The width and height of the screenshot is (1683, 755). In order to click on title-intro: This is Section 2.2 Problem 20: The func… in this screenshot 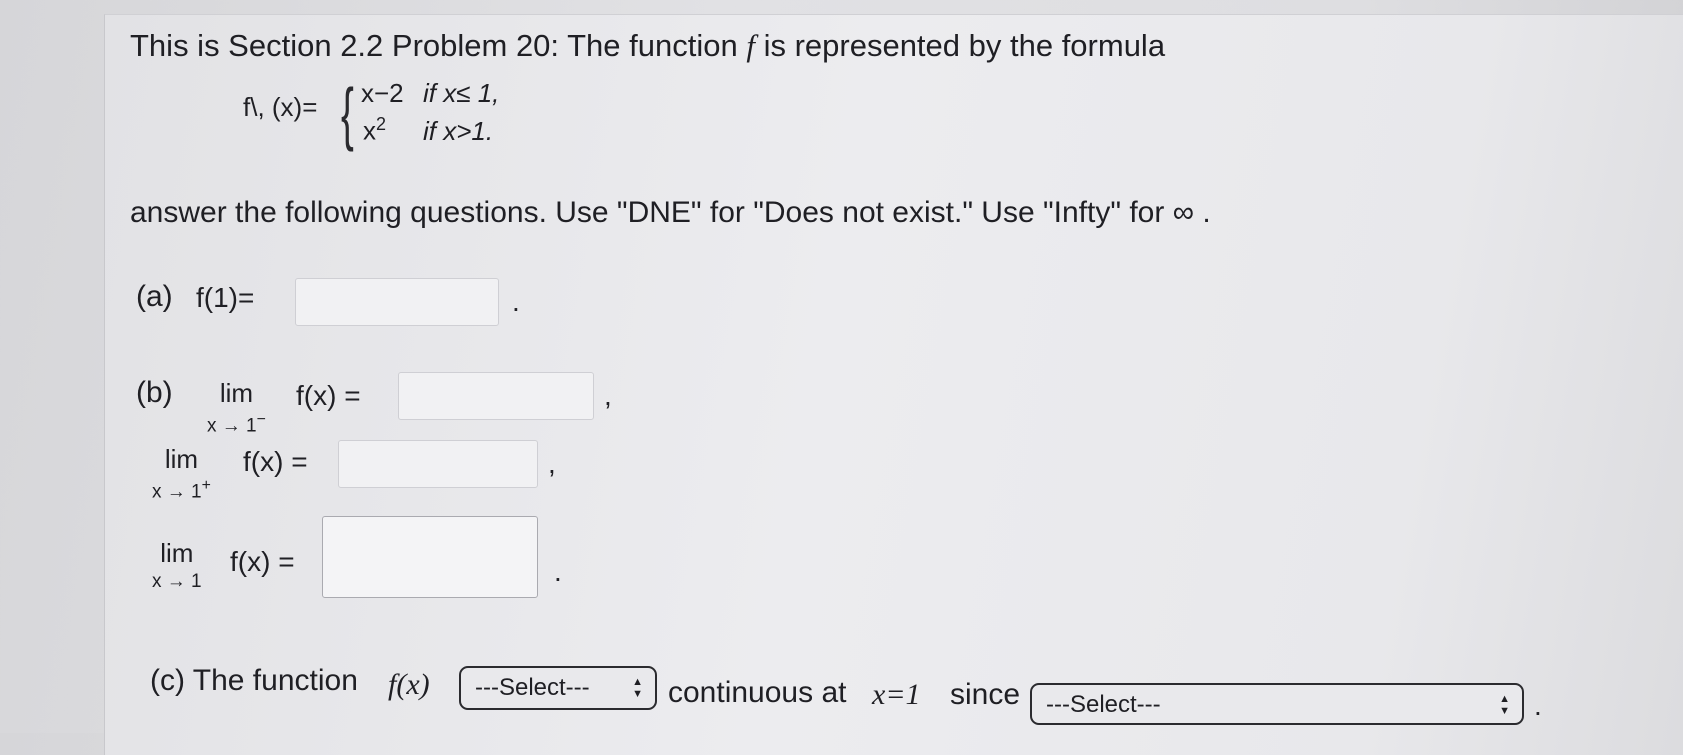, I will do `click(434, 45)`.